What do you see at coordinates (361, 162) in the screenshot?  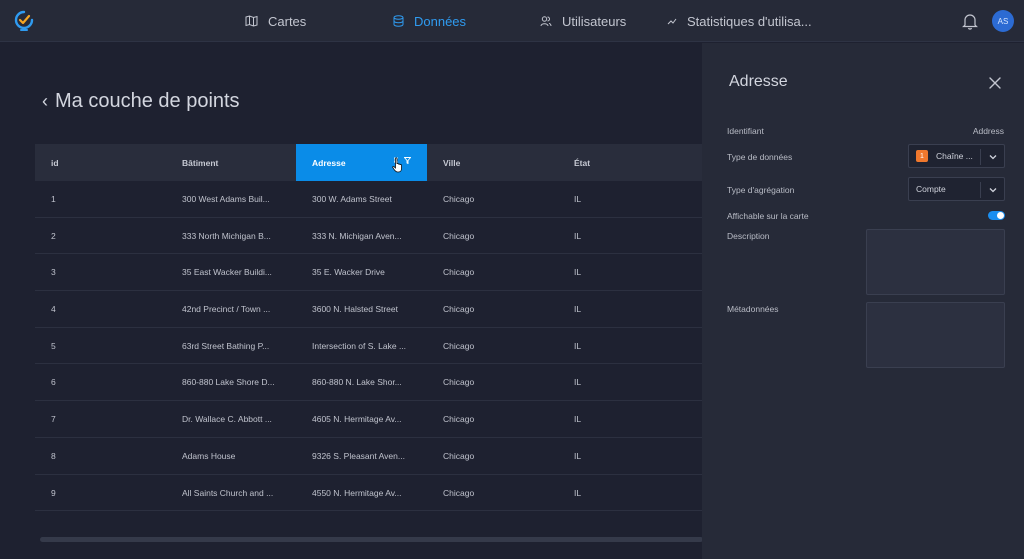 I see `column-header-adresse: Adresse` at bounding box center [361, 162].